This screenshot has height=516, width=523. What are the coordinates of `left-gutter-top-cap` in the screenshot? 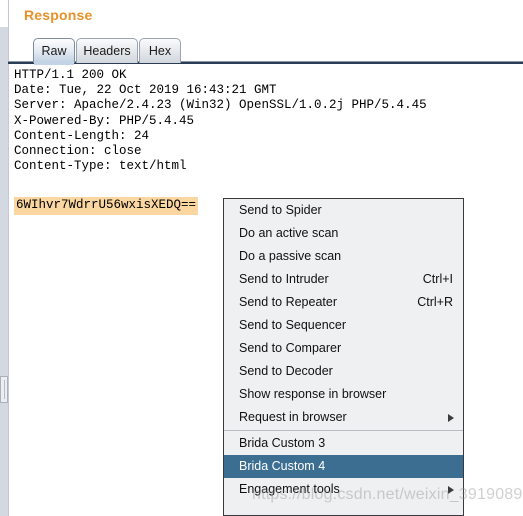 It's located at (4, 13).